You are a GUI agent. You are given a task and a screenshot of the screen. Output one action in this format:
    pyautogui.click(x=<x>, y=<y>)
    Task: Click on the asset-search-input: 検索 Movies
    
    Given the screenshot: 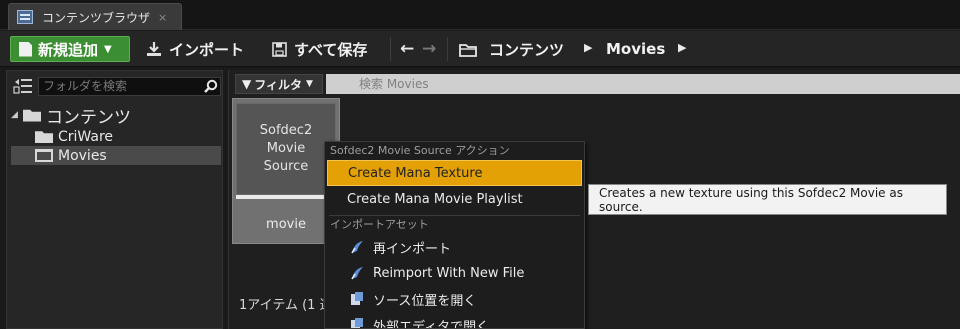 What is the action you would take?
    pyautogui.click(x=643, y=84)
    